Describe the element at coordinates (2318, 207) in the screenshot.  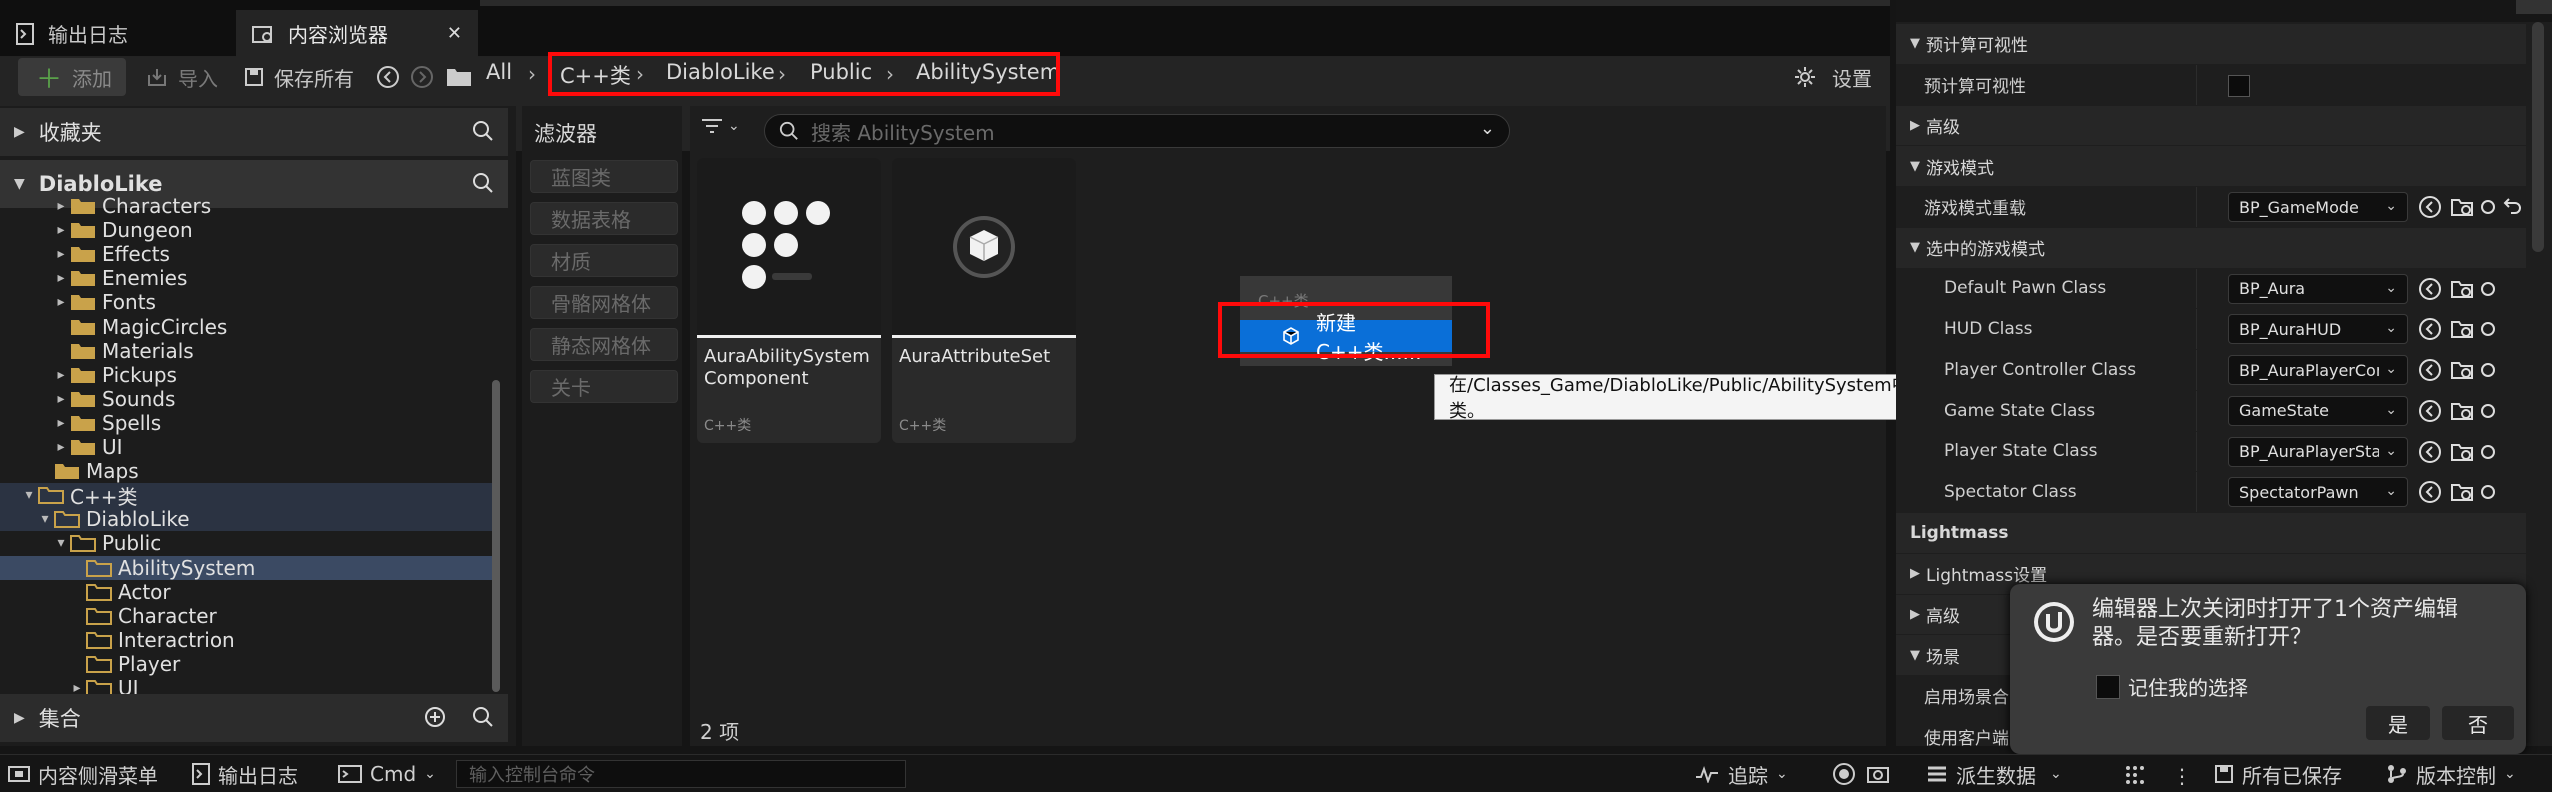
I see `class-dropdown: BP_GameMode ⌄` at that location.